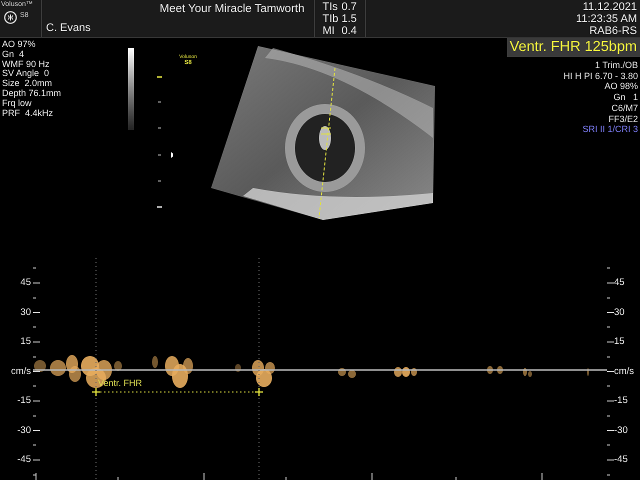  Describe the element at coordinates (10, 17) in the screenshot. I see `logo-icon` at that location.